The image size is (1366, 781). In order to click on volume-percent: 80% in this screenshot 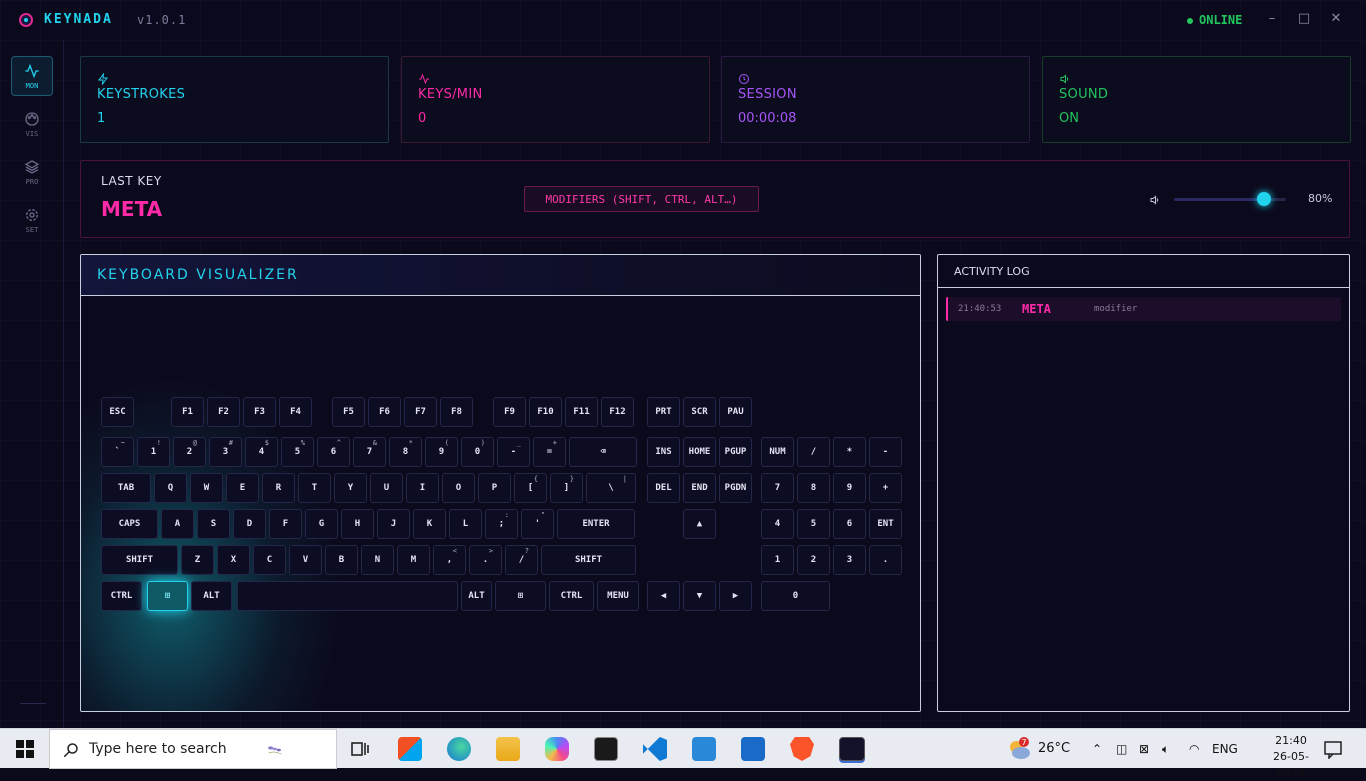, I will do `click(1320, 198)`.